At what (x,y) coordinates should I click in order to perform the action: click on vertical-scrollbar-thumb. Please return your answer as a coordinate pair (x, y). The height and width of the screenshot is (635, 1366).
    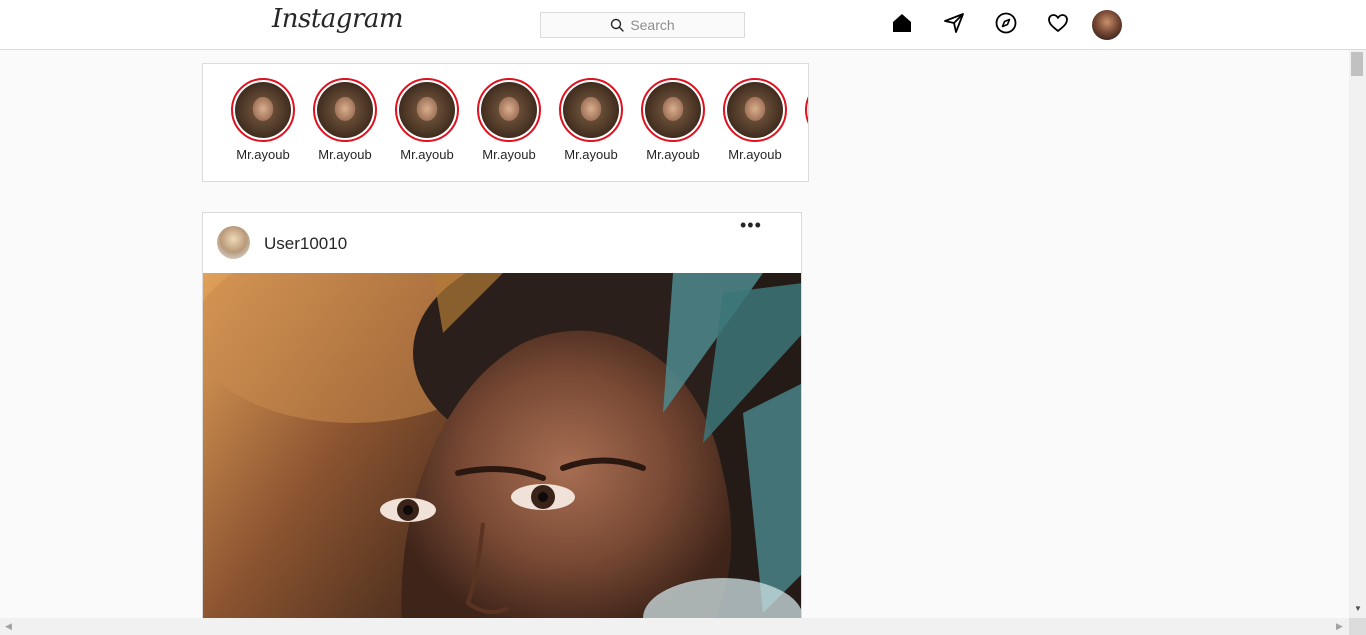
    Looking at the image, I should click on (1357, 64).